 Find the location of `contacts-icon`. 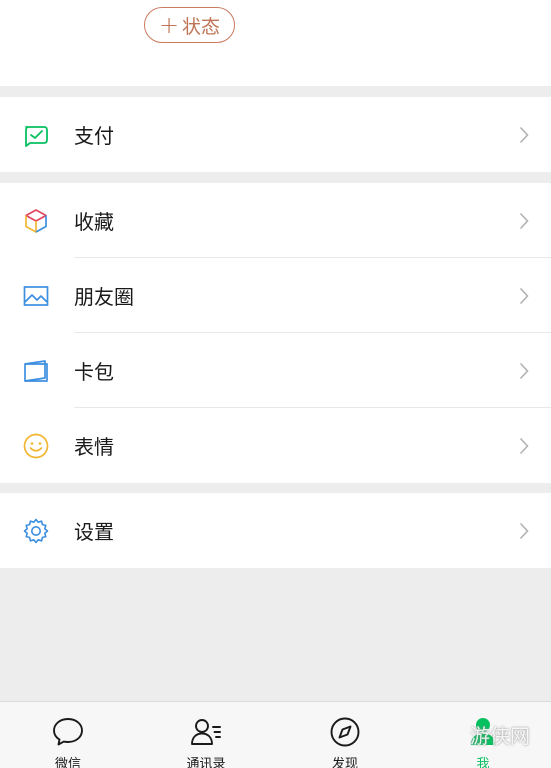

contacts-icon is located at coordinates (206, 732).